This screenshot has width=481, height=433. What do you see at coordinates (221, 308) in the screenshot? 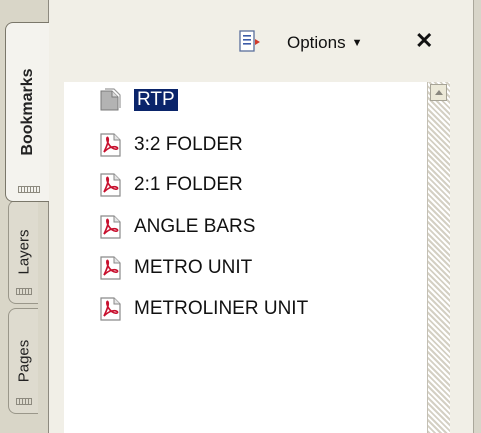
I see `bookmark-label: METROLINER UNIT` at bounding box center [221, 308].